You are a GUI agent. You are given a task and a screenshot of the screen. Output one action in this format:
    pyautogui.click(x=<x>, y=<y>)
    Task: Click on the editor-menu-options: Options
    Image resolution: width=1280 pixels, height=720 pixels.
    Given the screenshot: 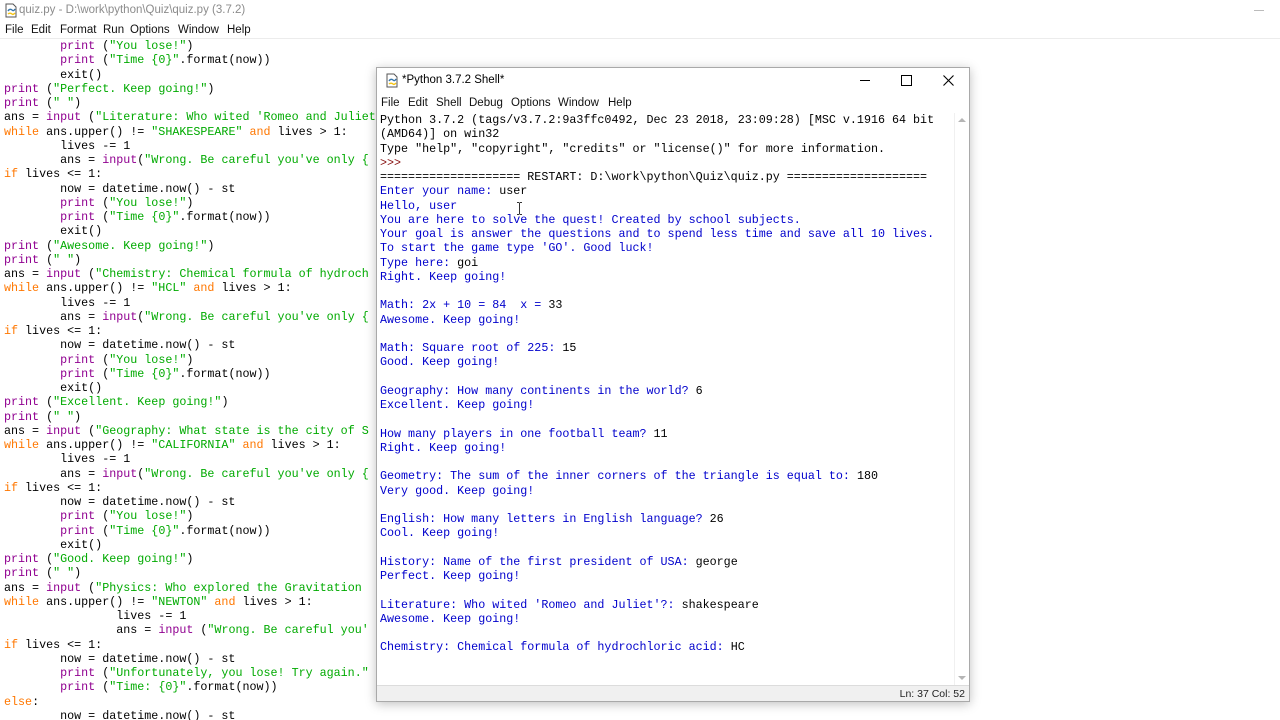 What is the action you would take?
    pyautogui.click(x=150, y=30)
    